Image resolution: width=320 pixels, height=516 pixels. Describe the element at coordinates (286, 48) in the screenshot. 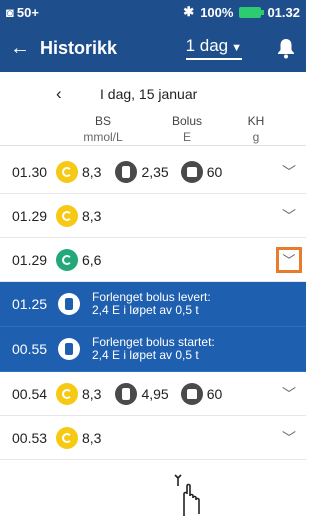

I see `bell-icon` at that location.